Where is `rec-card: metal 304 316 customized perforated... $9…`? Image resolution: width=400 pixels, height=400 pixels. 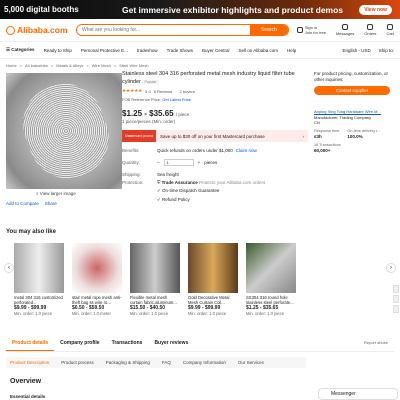
rec-card: metal 304 316 customized perforated... $9… is located at coordinates (39, 279).